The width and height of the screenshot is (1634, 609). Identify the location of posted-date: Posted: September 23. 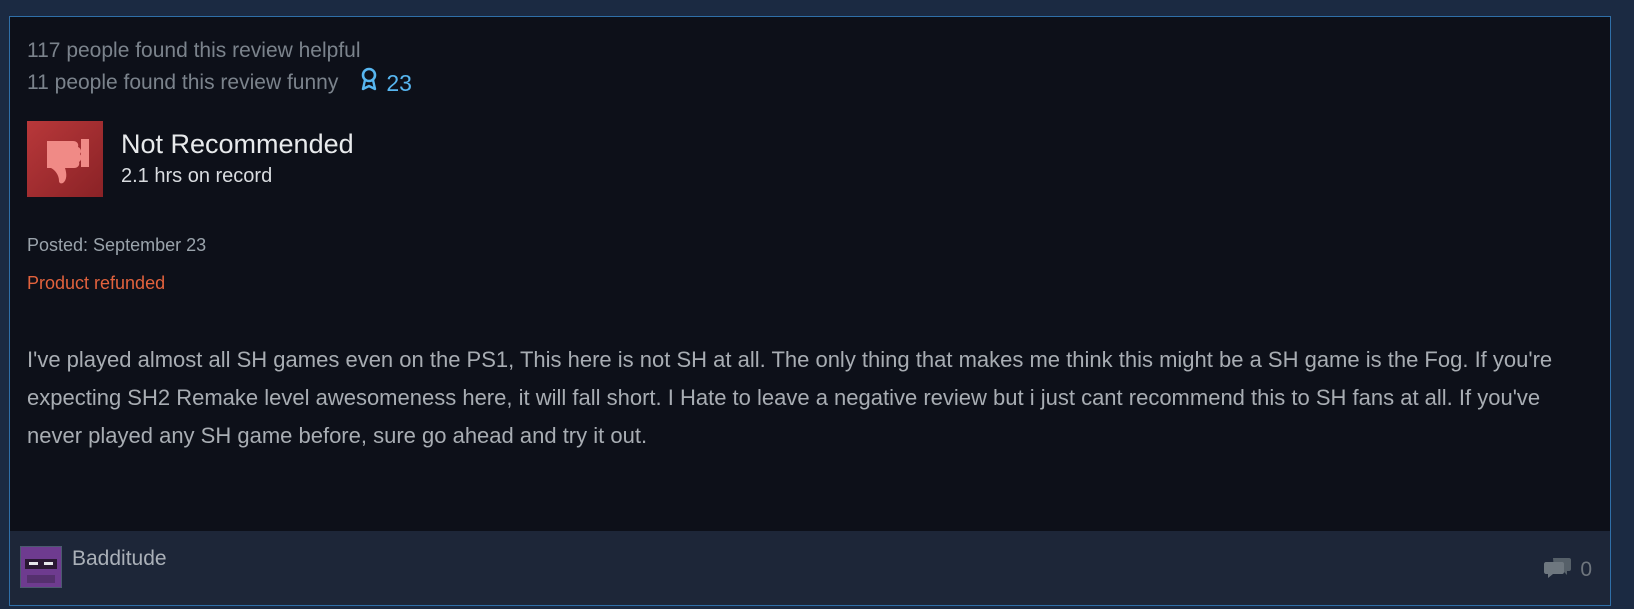
(117, 245).